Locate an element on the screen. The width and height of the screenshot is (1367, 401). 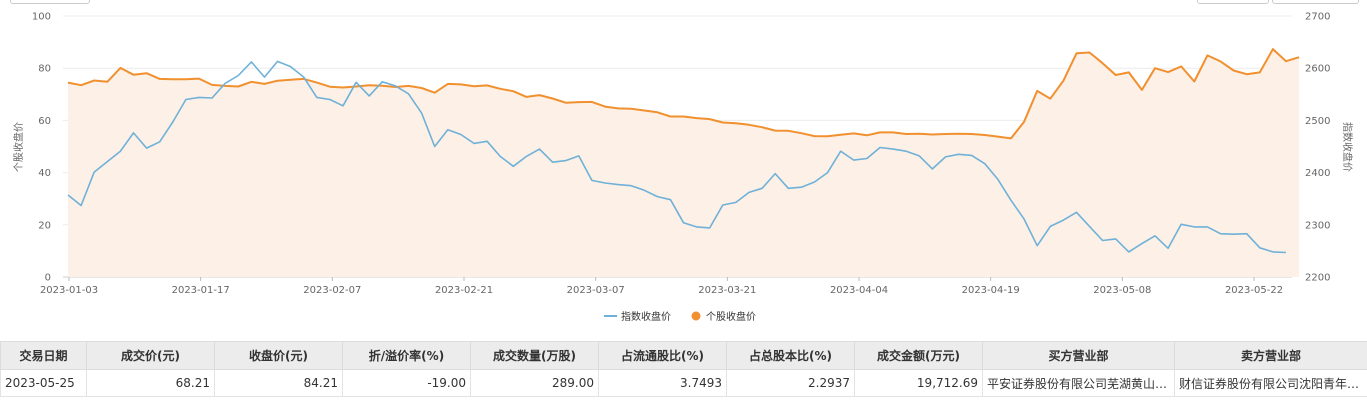
col-trade-date: 交易日期 is located at coordinates (43, 355).